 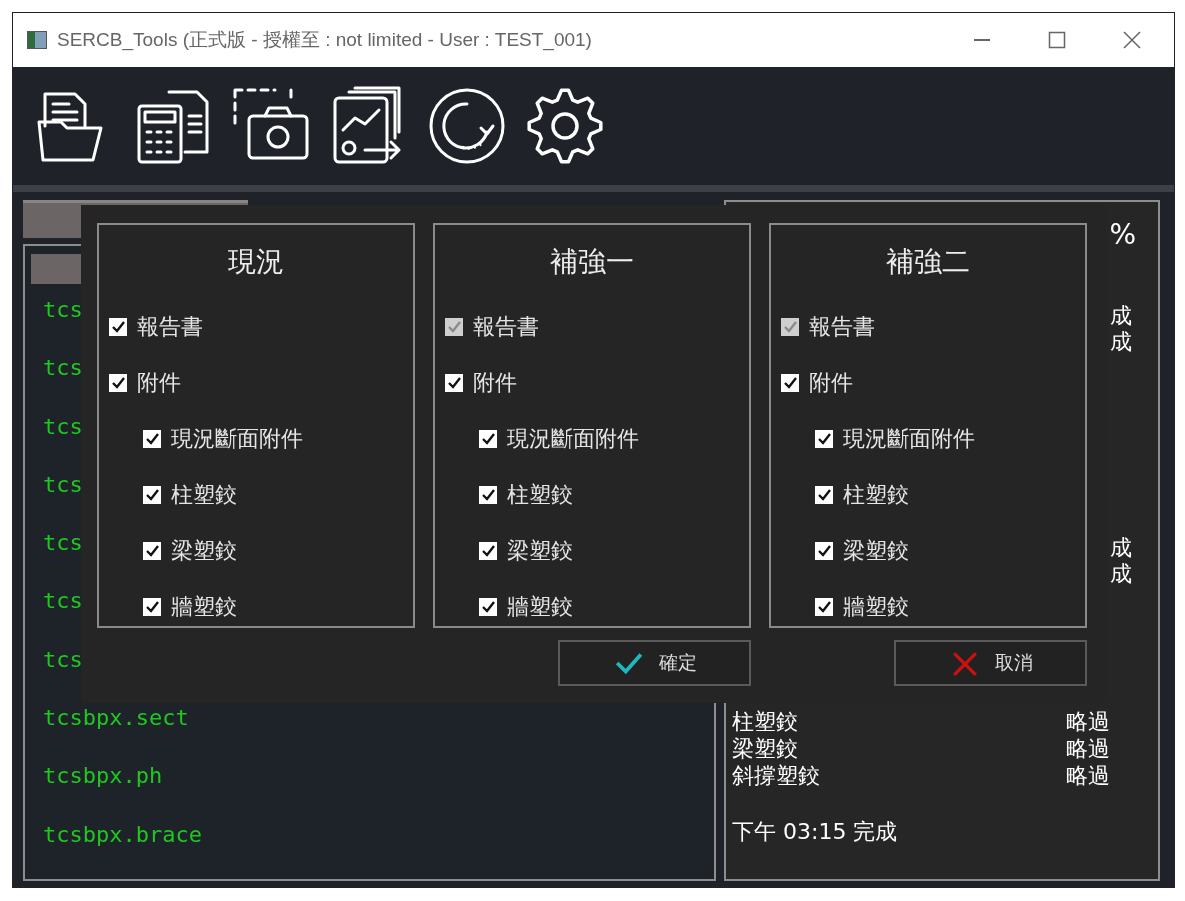 What do you see at coordinates (990, 663) in the screenshot?
I see `cancel-button: 取消` at bounding box center [990, 663].